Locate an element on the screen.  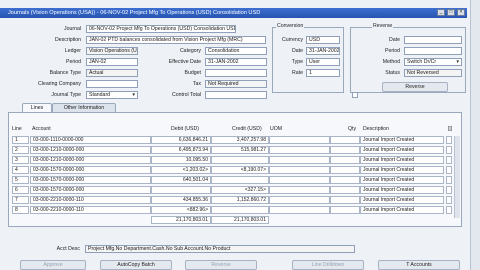
row-line-cell: 4 is located at coordinates (20, 170).